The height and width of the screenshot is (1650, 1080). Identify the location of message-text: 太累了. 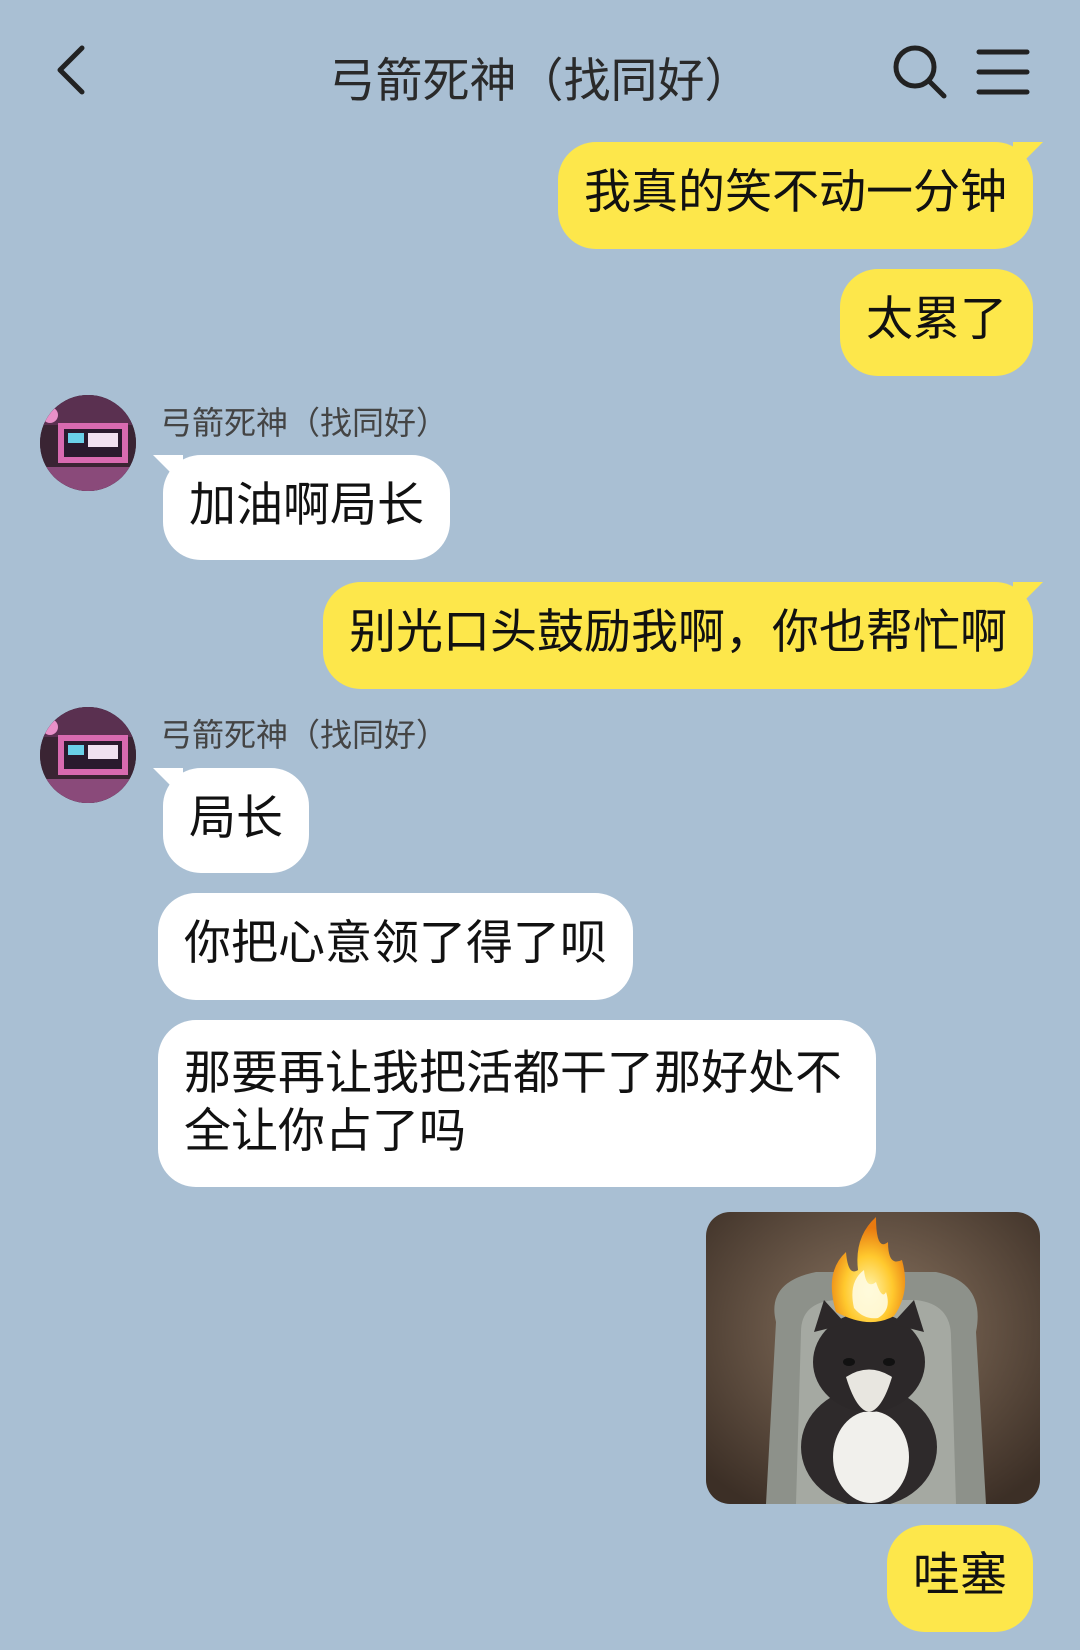
(936, 319).